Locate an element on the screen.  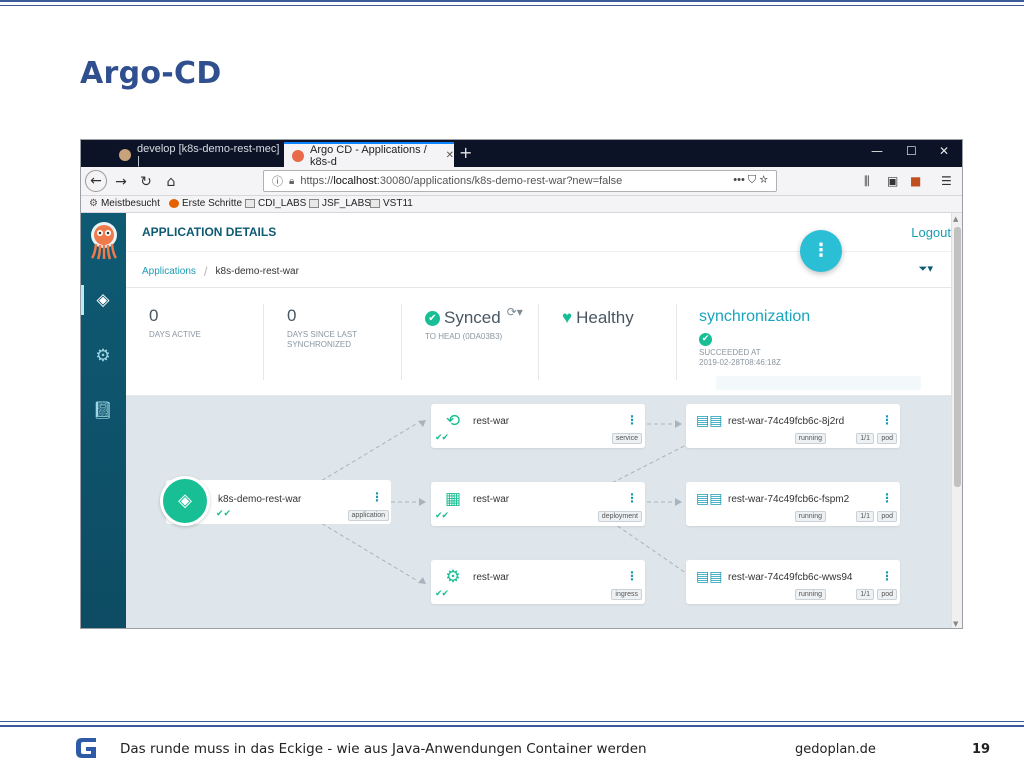
logout-link: Logout is located at coordinates (931, 232).